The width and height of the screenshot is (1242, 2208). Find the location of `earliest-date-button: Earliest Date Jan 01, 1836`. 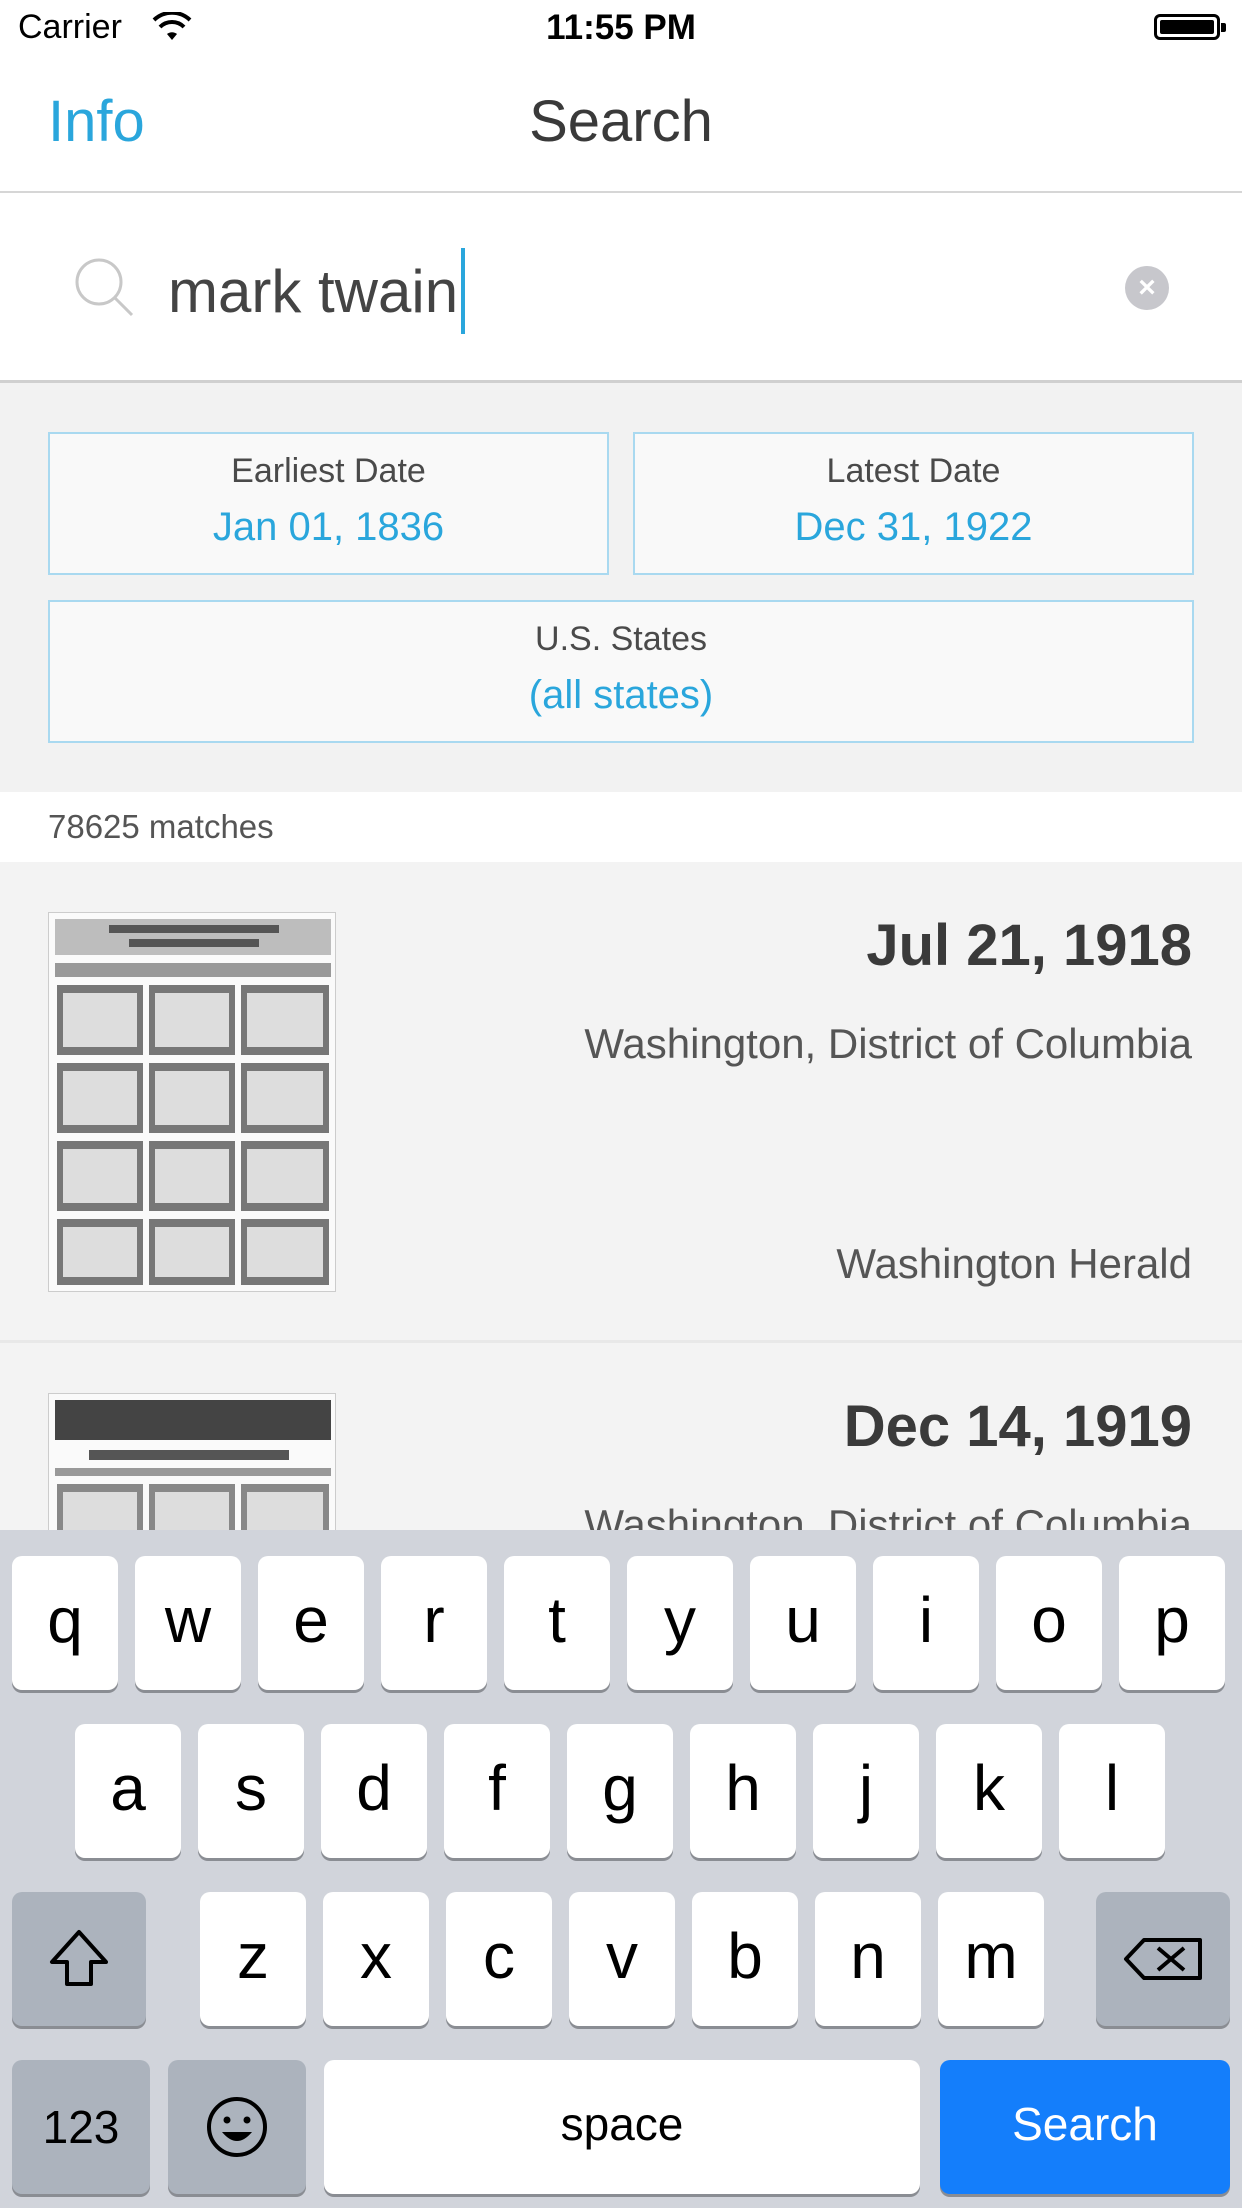

earliest-date-button: Earliest Date Jan 01, 1836 is located at coordinates (328, 503).